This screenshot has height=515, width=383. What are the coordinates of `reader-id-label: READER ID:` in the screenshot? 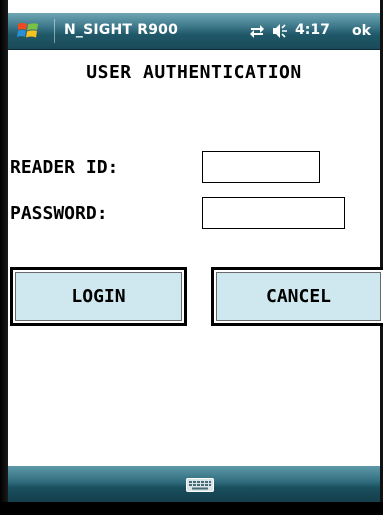 It's located at (64, 167).